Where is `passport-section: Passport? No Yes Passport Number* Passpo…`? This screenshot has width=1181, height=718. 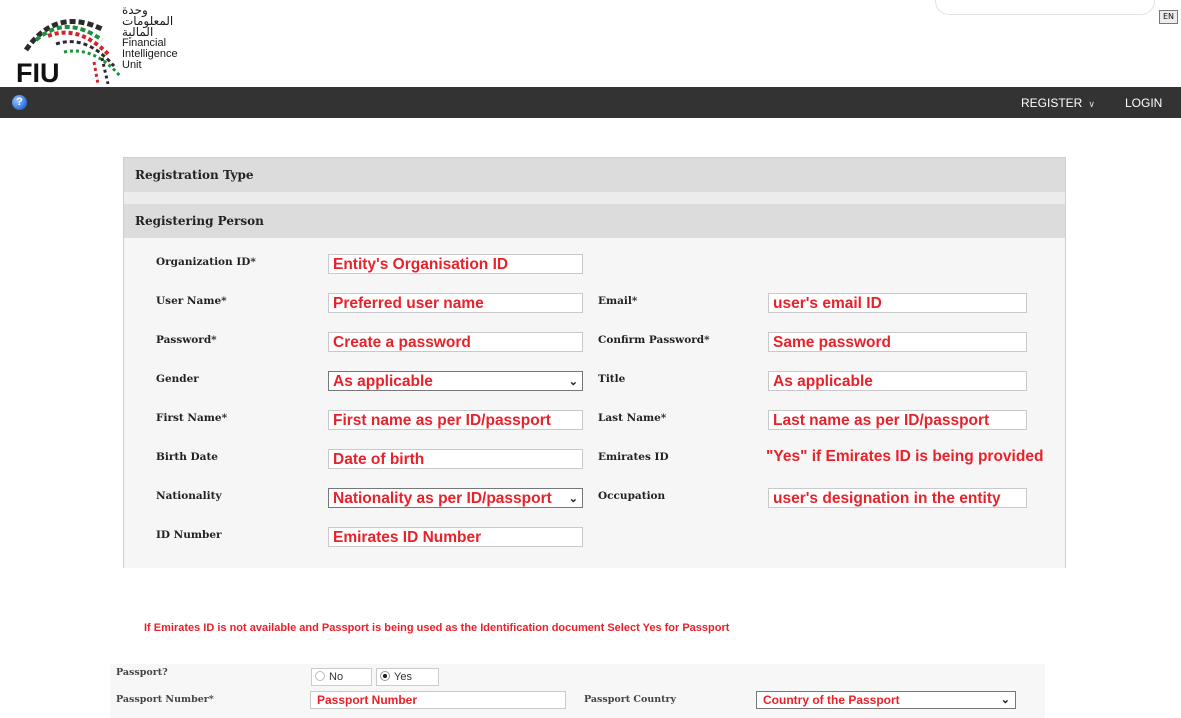 passport-section: Passport? No Yes Passport Number* Passpo… is located at coordinates (577, 691).